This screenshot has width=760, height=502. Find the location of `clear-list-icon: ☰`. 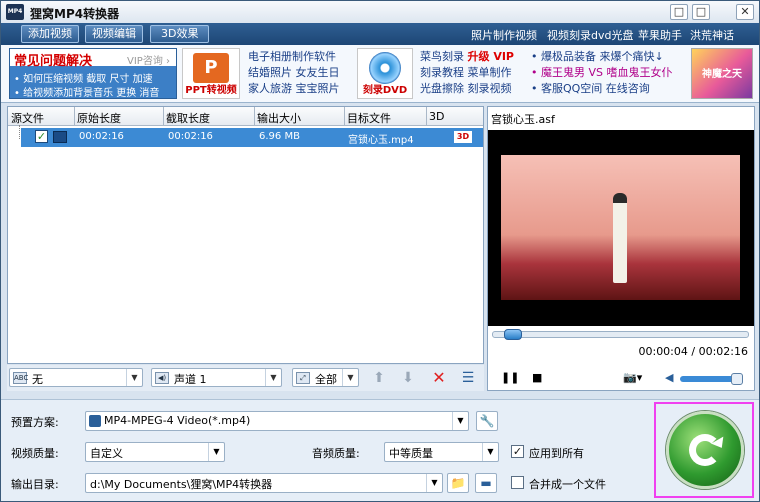

clear-list-icon: ☰ is located at coordinates (468, 378).